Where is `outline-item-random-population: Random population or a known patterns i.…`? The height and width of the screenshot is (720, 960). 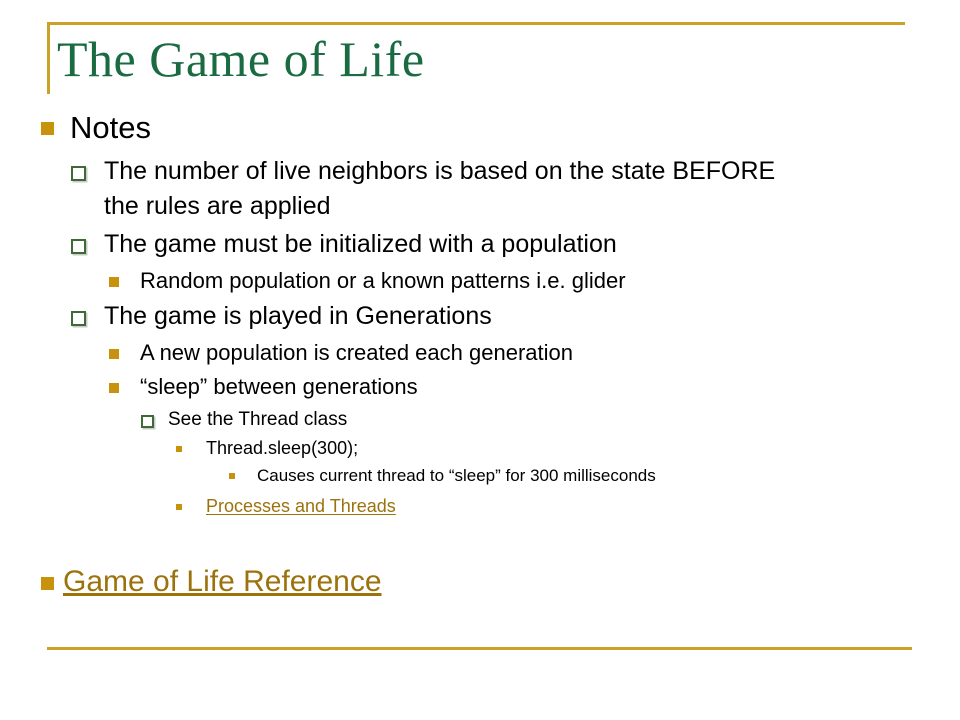 outline-item-random-population: Random population or a known patterns i.… is located at coordinates (480, 281).